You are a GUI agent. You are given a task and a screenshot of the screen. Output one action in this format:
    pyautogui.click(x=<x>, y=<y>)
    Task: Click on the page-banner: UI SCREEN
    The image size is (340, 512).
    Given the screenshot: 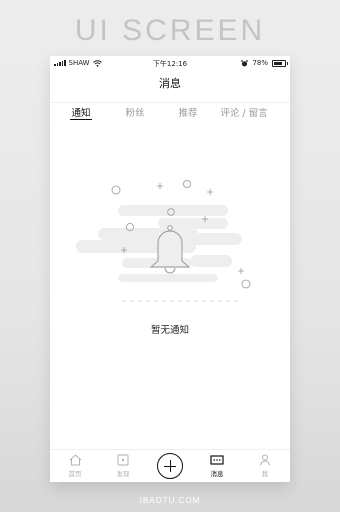 What is the action you would take?
    pyautogui.click(x=170, y=30)
    